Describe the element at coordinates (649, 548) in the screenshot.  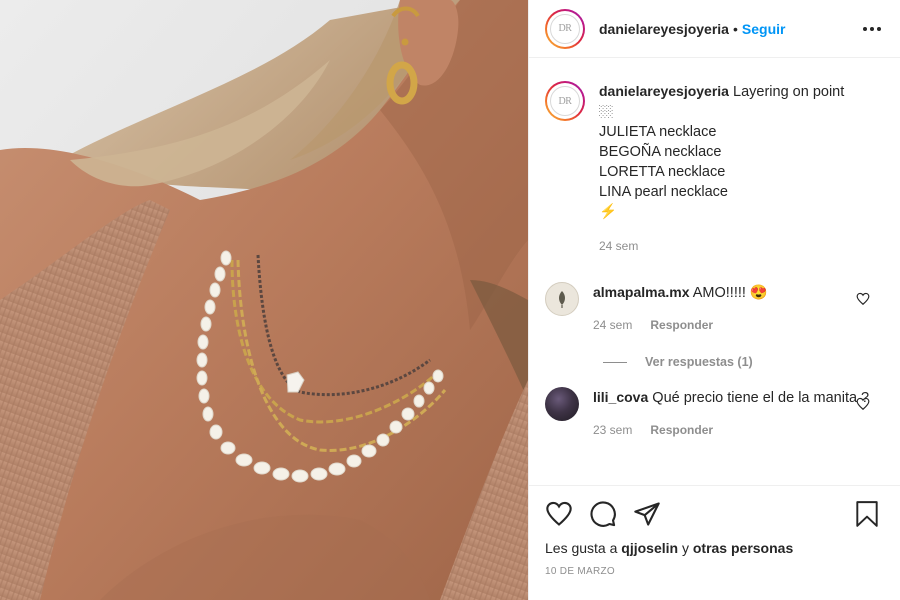
I see `likes-user: qjjoselin` at that location.